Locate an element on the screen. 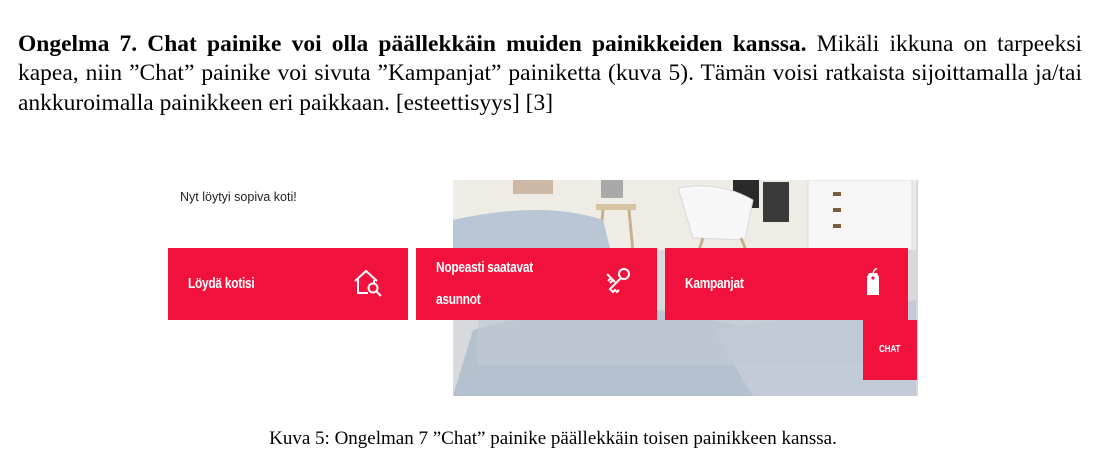 This screenshot has width=1106, height=468. campaigns-button: Kampanjat is located at coordinates (786, 284).